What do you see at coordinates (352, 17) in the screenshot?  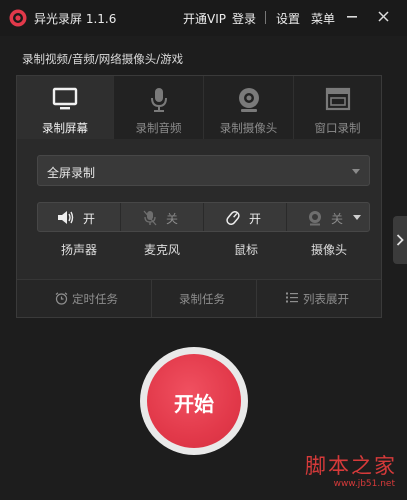 I see `minimize-icon` at bounding box center [352, 17].